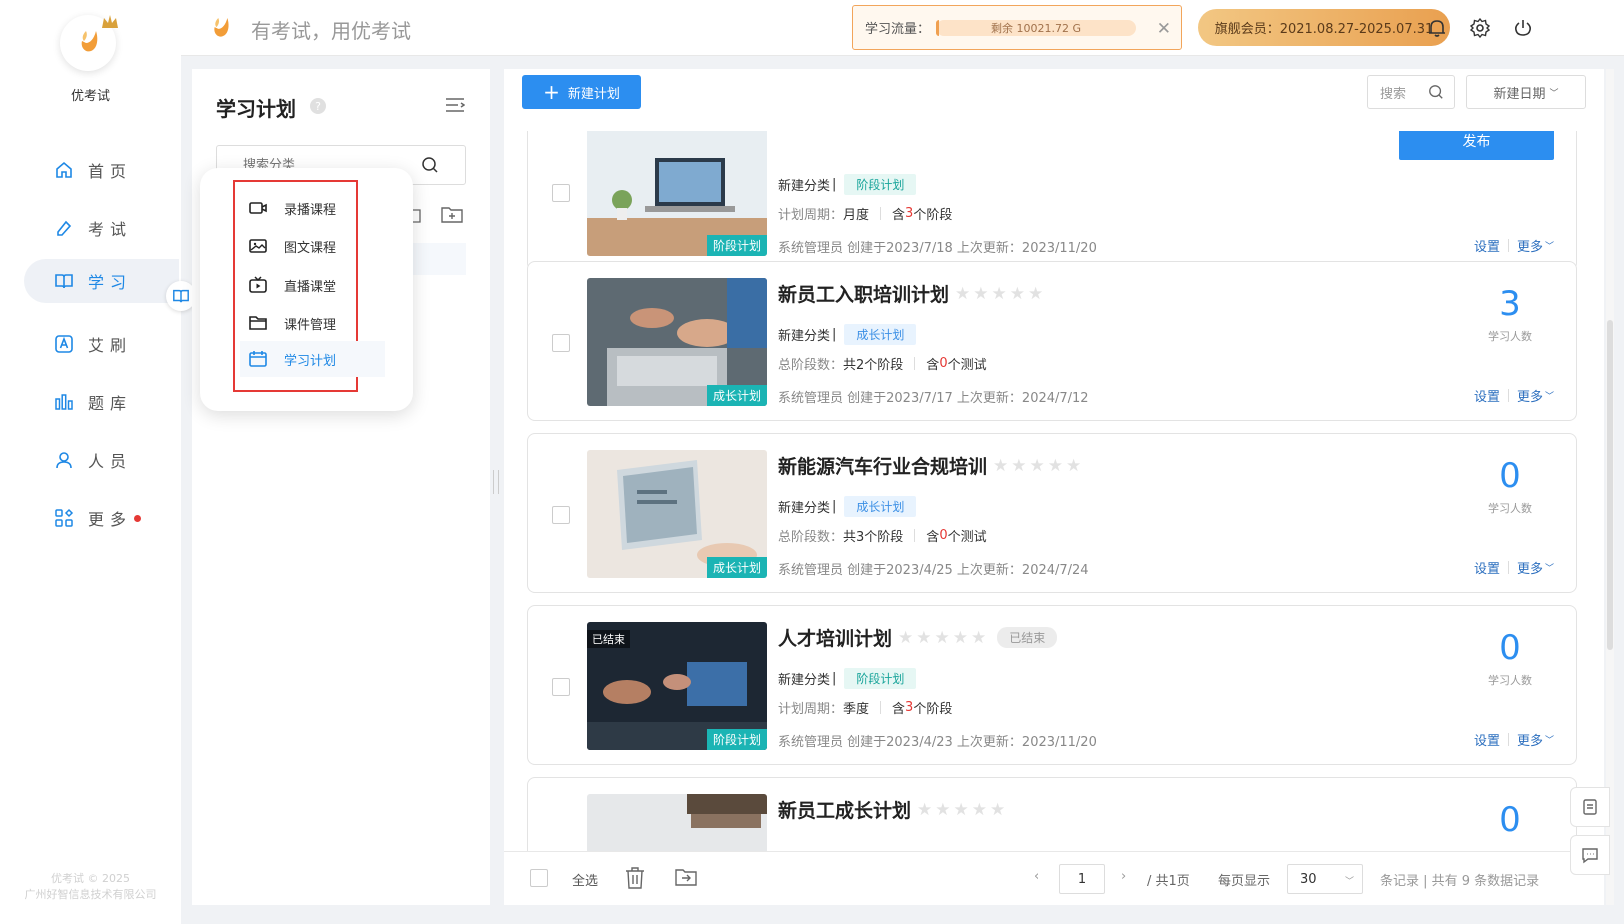 The width and height of the screenshot is (1624, 924). What do you see at coordinates (455, 105) in the screenshot?
I see `collapse-menu-icon` at bounding box center [455, 105].